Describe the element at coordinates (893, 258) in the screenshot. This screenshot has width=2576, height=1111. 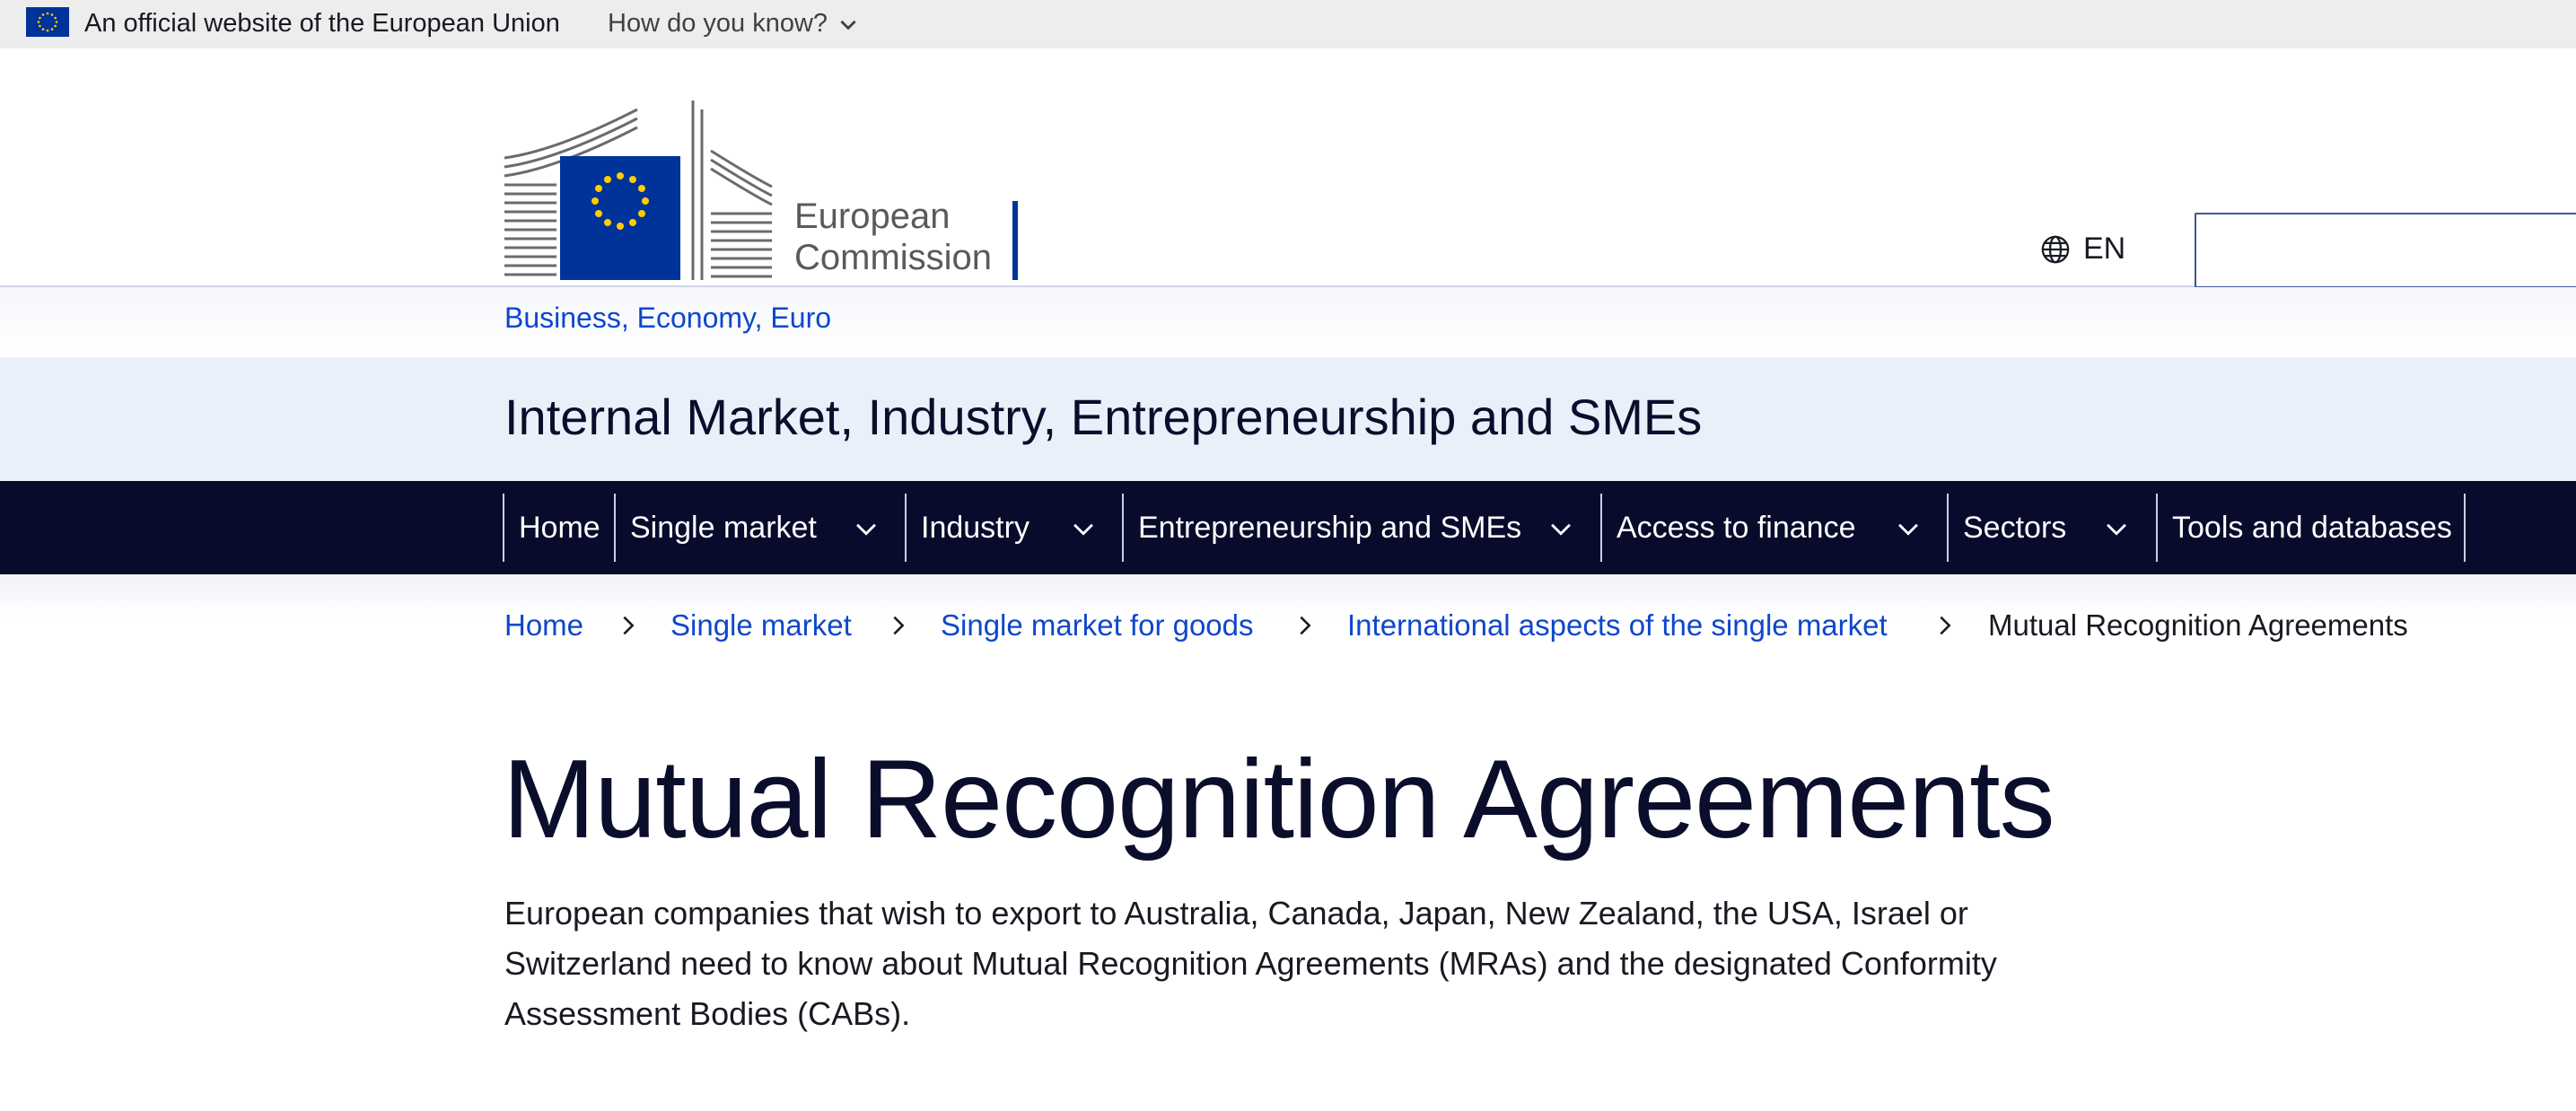
I see `logo-text-commission: Commission` at that location.